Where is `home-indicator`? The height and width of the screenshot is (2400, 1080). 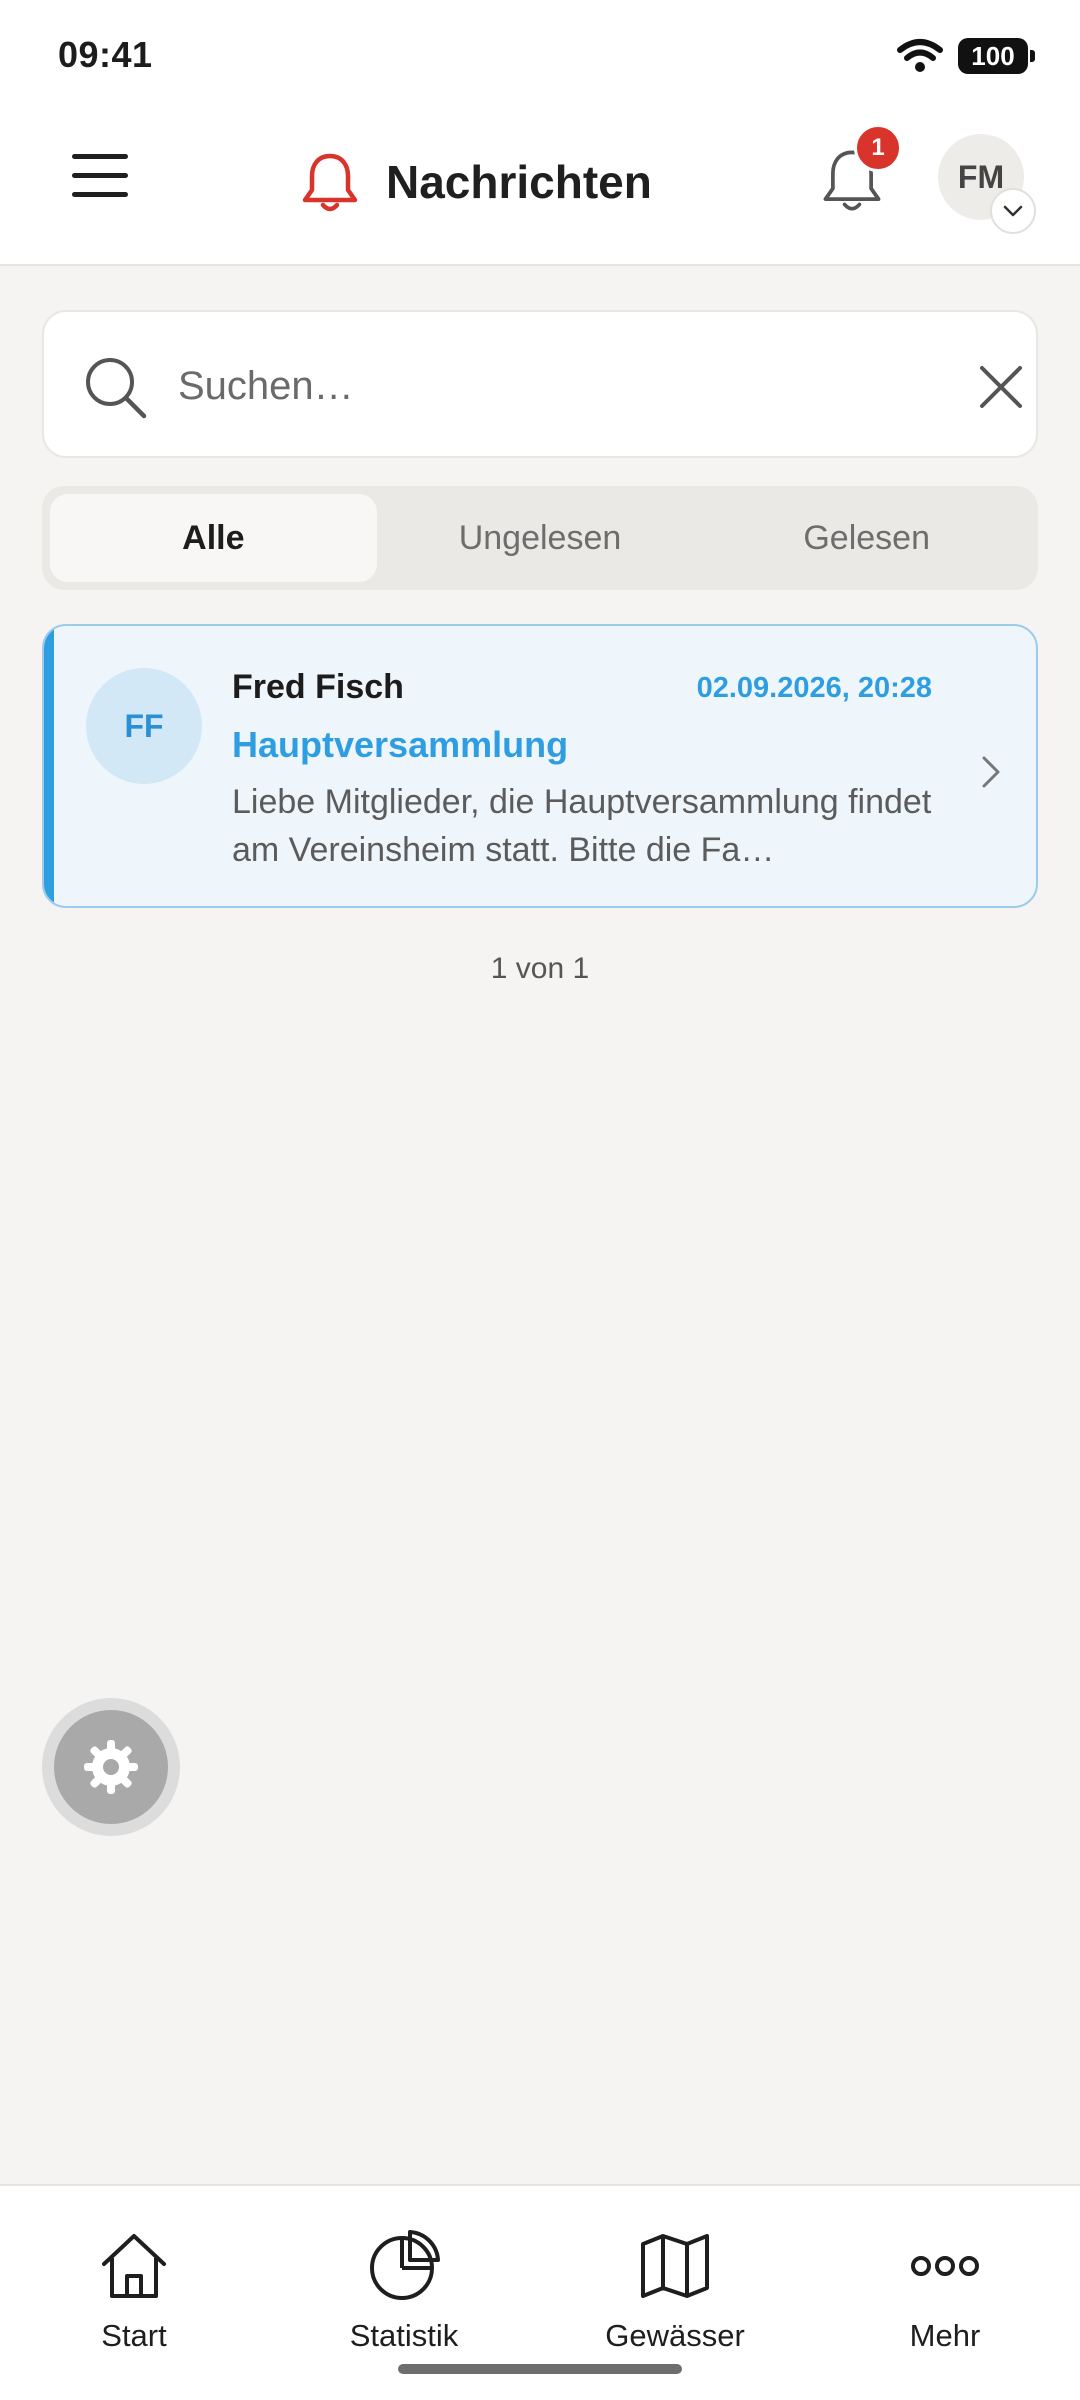
home-indicator is located at coordinates (540, 2369).